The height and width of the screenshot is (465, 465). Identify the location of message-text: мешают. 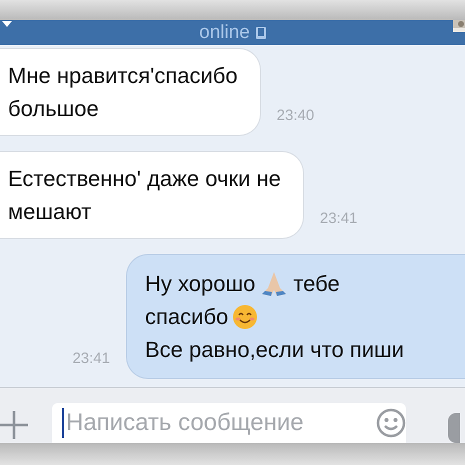
(50, 211).